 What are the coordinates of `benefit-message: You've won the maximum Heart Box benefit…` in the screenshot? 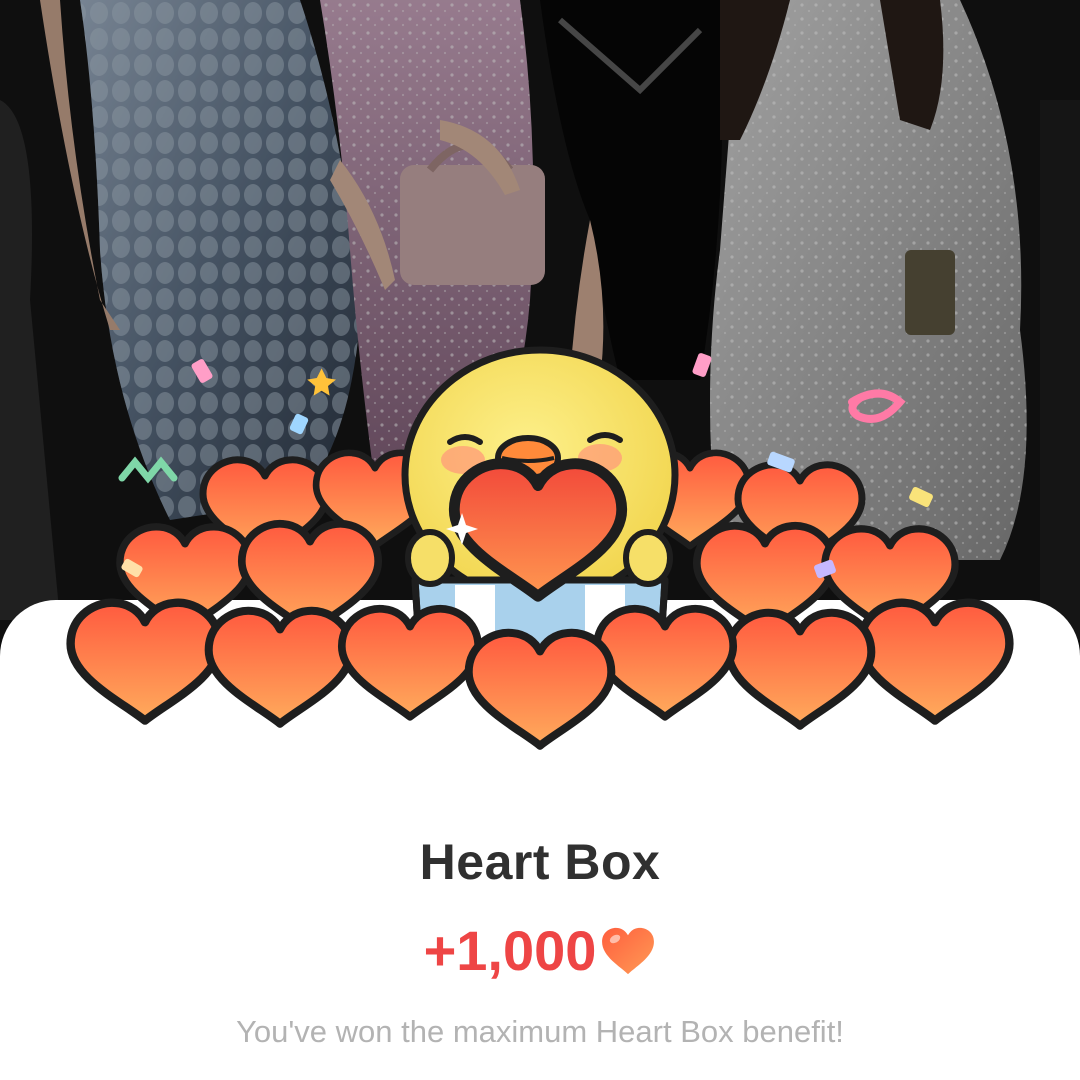 It's located at (540, 1031).